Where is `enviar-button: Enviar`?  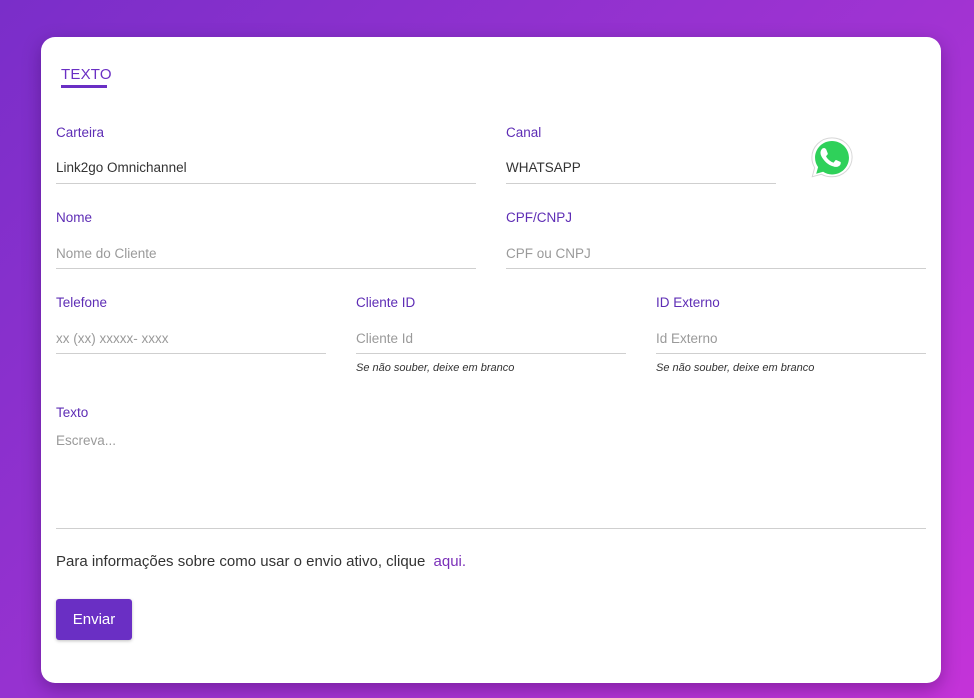
enviar-button: Enviar is located at coordinates (94, 619).